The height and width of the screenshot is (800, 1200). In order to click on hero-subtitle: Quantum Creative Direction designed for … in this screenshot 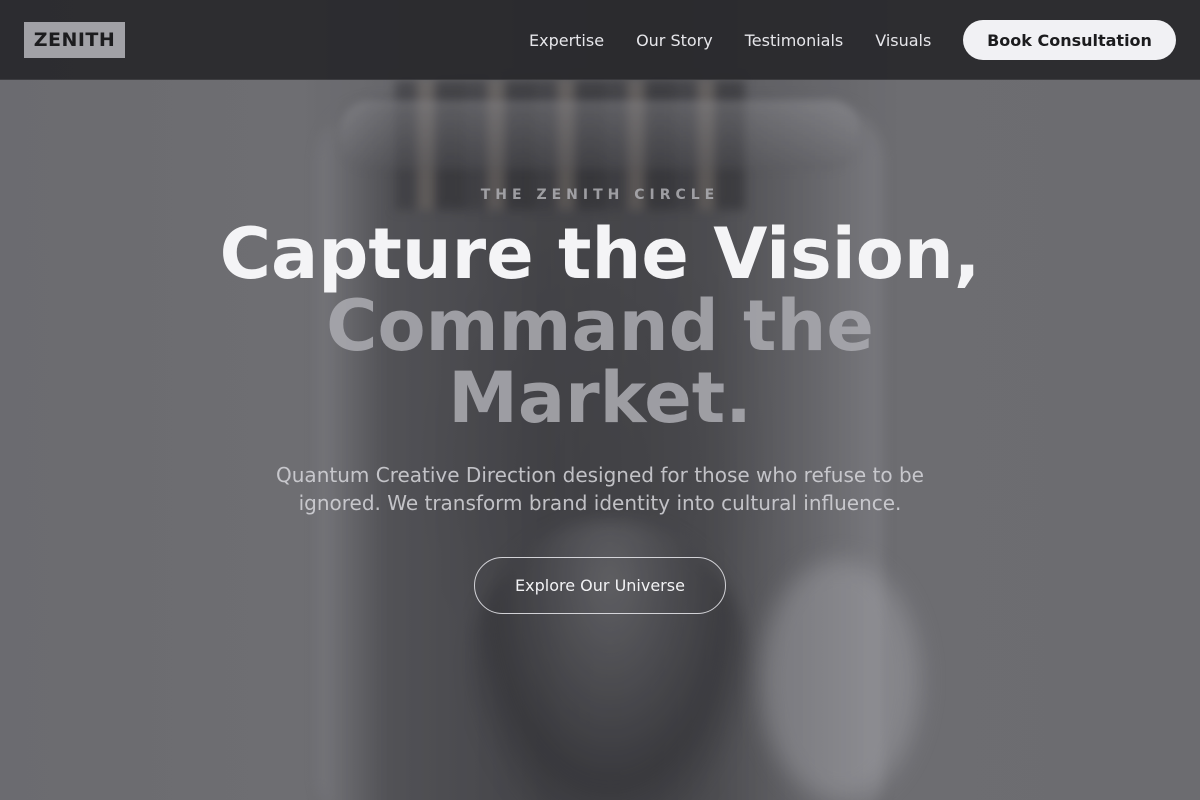, I will do `click(600, 489)`.